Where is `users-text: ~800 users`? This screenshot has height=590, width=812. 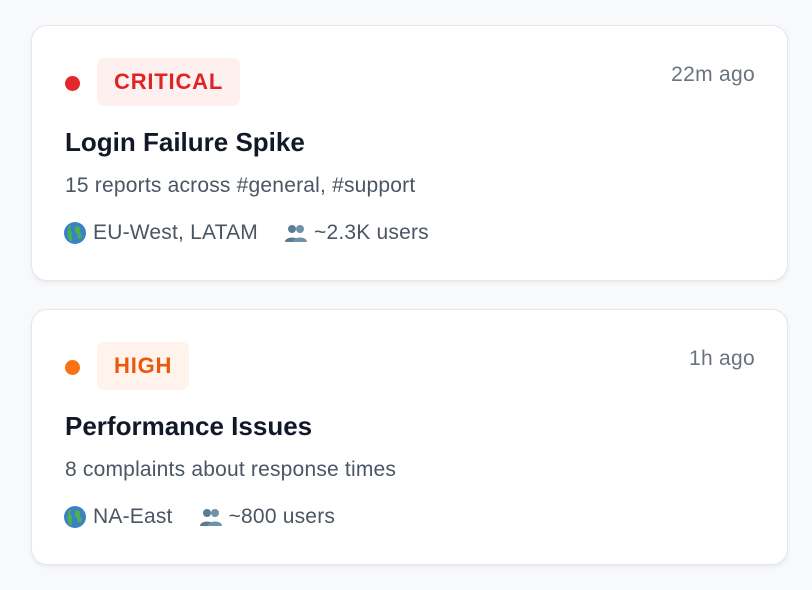 users-text: ~800 users is located at coordinates (282, 516).